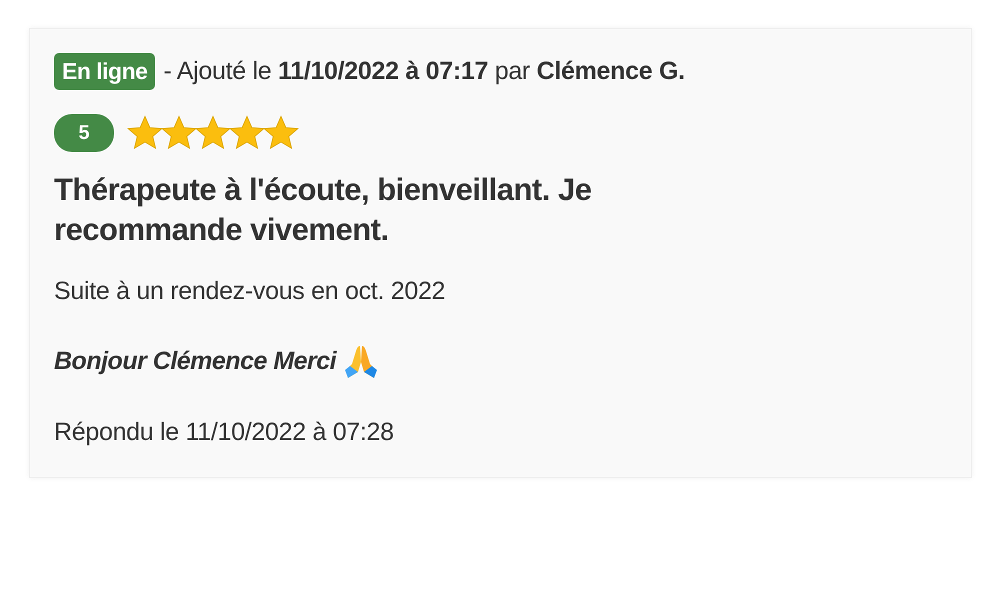  What do you see at coordinates (84, 133) in the screenshot?
I see `rating-badge: 5` at bounding box center [84, 133].